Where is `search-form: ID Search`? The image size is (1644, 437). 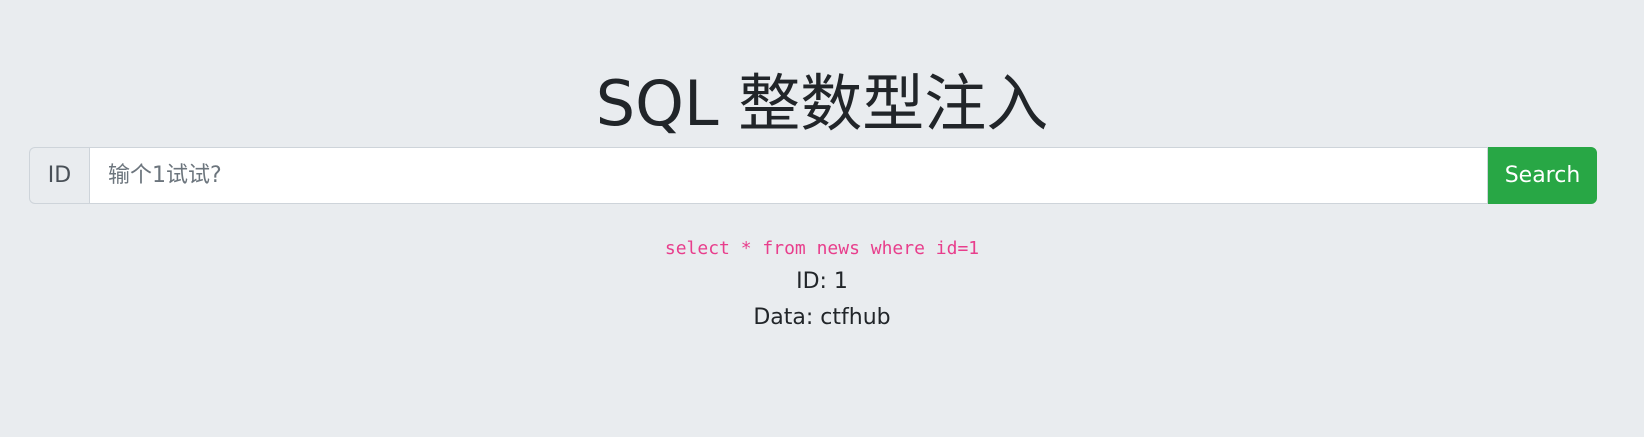 search-form: ID Search is located at coordinates (813, 175).